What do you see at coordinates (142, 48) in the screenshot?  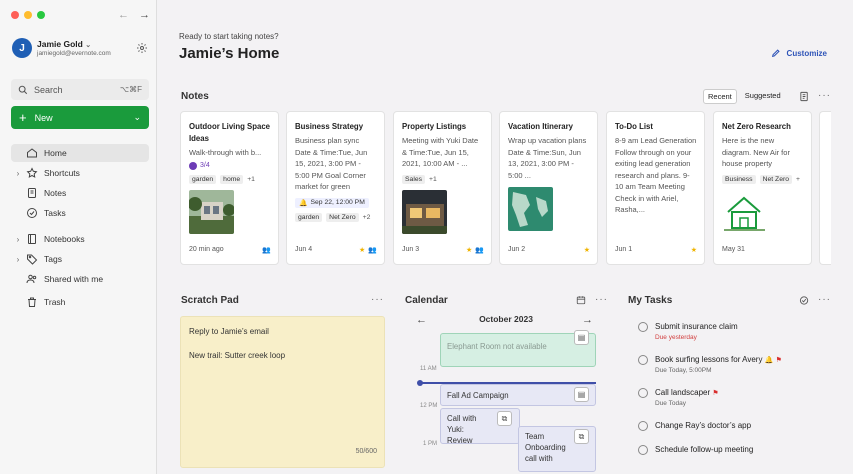 I see `gear-icon` at bounding box center [142, 48].